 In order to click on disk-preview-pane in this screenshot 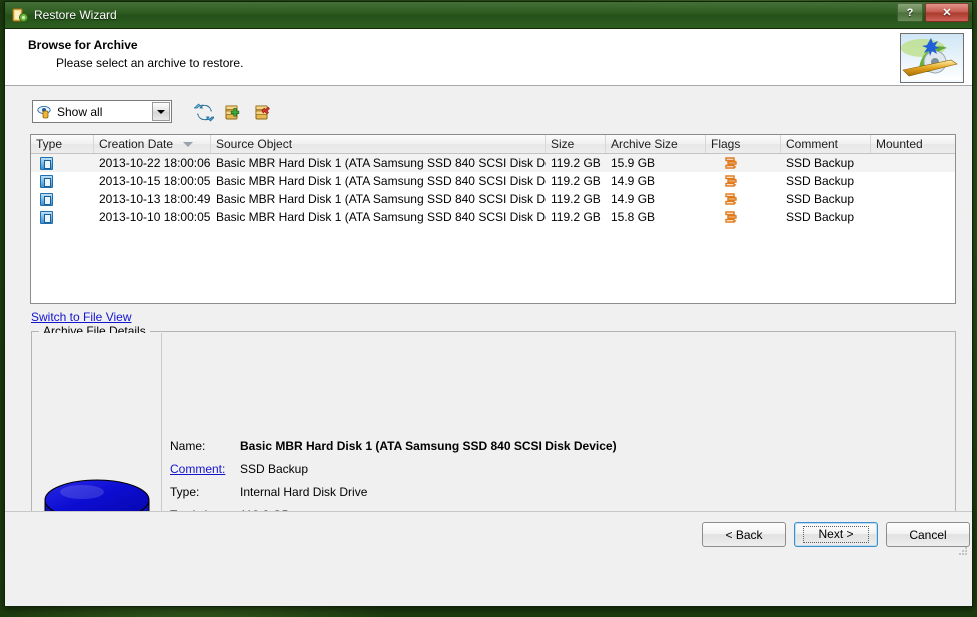, I will do `click(97, 440)`.